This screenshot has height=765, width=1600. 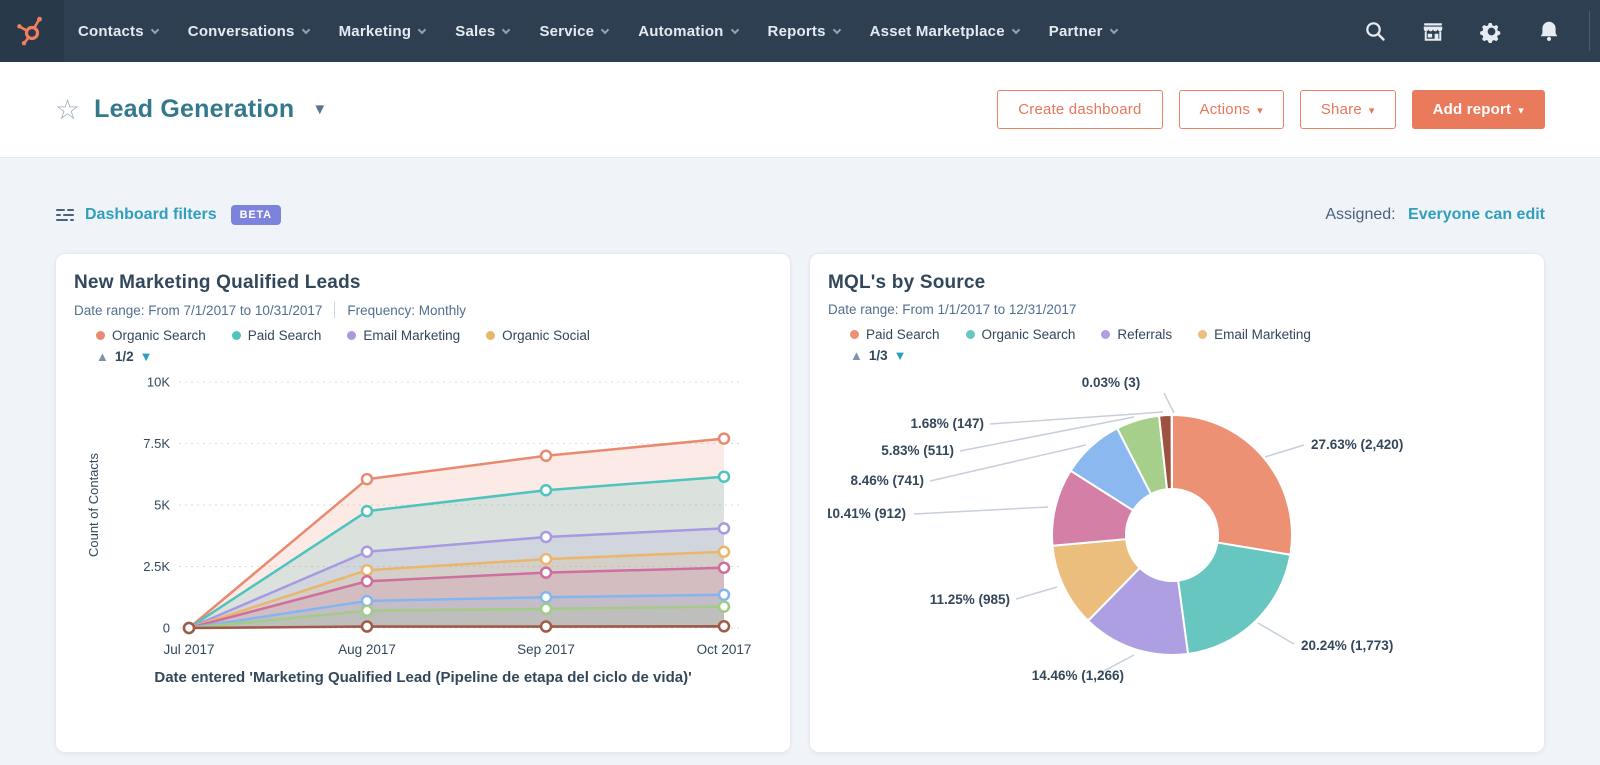 I want to click on nav-item-asset-marketplace: Asset Marketplace, so click(x=945, y=31).